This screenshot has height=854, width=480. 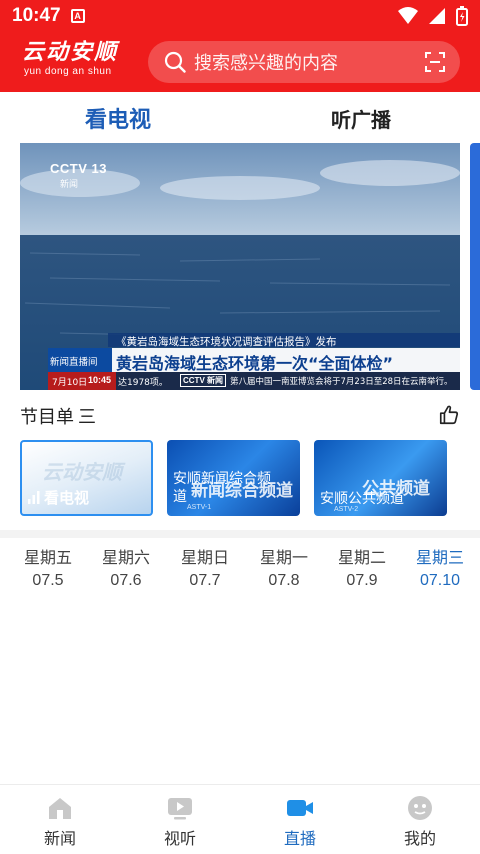 I want to click on scan-icon, so click(x=435, y=62).